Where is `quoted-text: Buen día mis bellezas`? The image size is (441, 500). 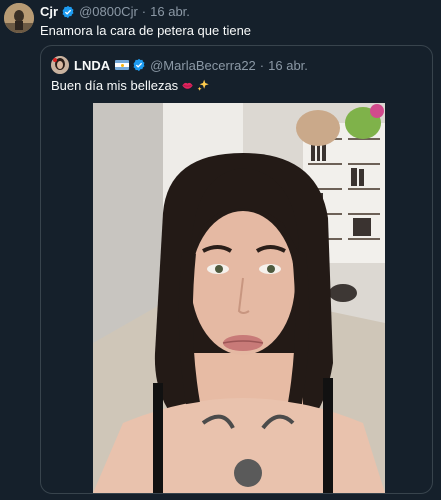 quoted-text: Buen día mis bellezas is located at coordinates (115, 85).